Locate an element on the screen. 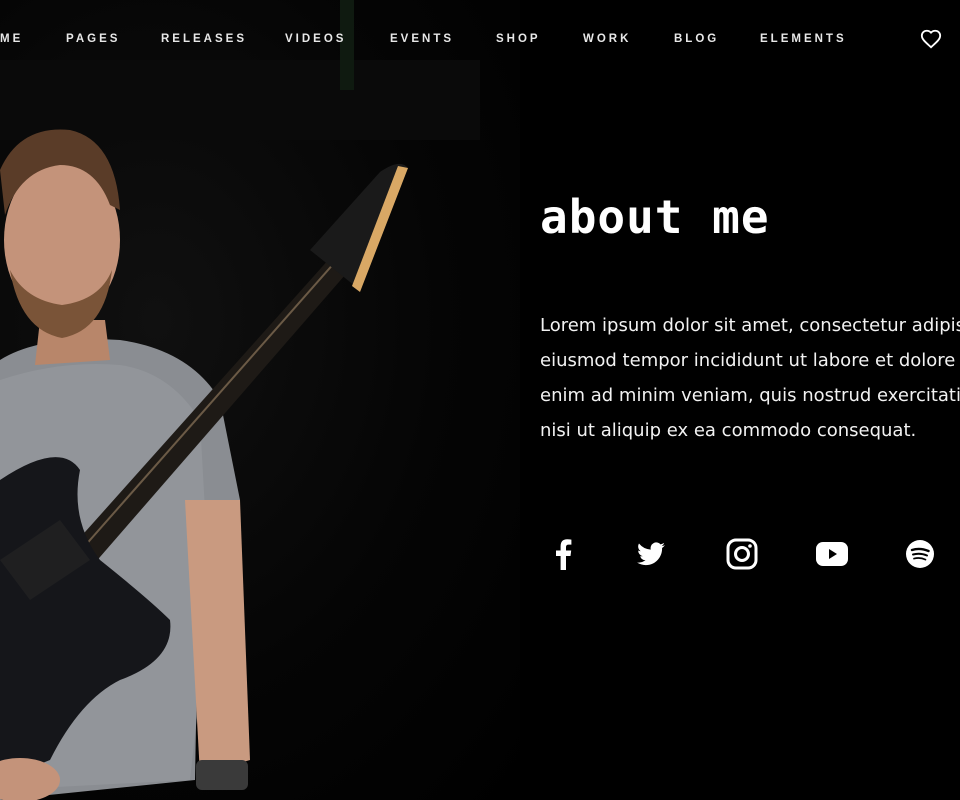 This screenshot has width=960, height=800. spotify-icon is located at coordinates (920, 554).